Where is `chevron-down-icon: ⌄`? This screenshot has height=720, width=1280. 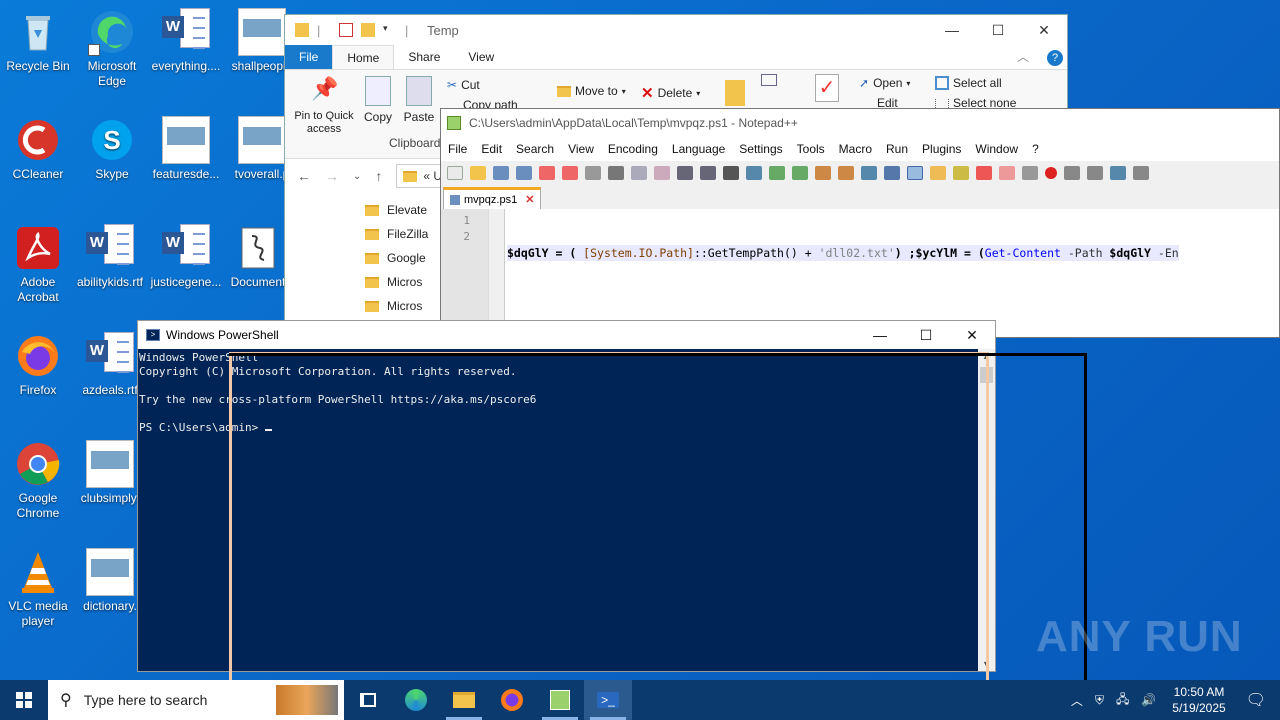 chevron-down-icon: ⌄ is located at coordinates (357, 176).